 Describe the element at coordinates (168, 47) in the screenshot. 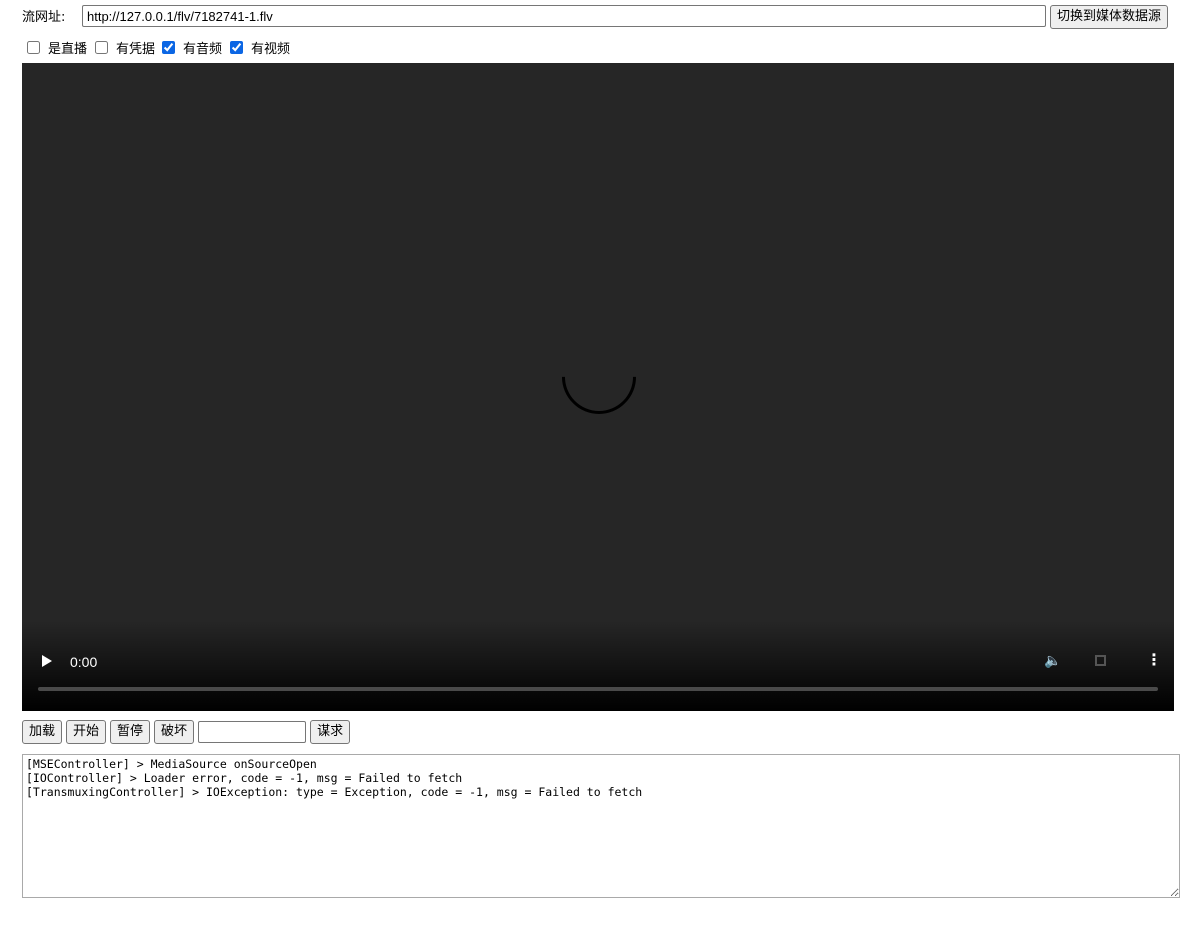

I see `audio-check` at that location.